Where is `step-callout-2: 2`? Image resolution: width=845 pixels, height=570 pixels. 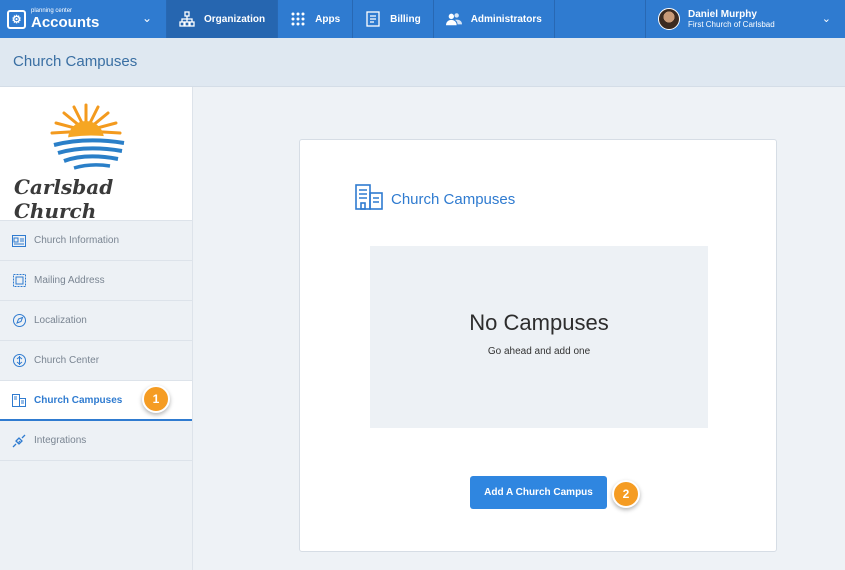 step-callout-2: 2 is located at coordinates (626, 494).